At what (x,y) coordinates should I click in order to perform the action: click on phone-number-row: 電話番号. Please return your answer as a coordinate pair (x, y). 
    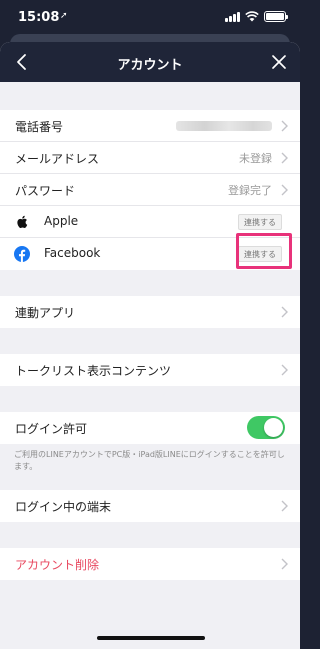
    Looking at the image, I should click on (150, 126).